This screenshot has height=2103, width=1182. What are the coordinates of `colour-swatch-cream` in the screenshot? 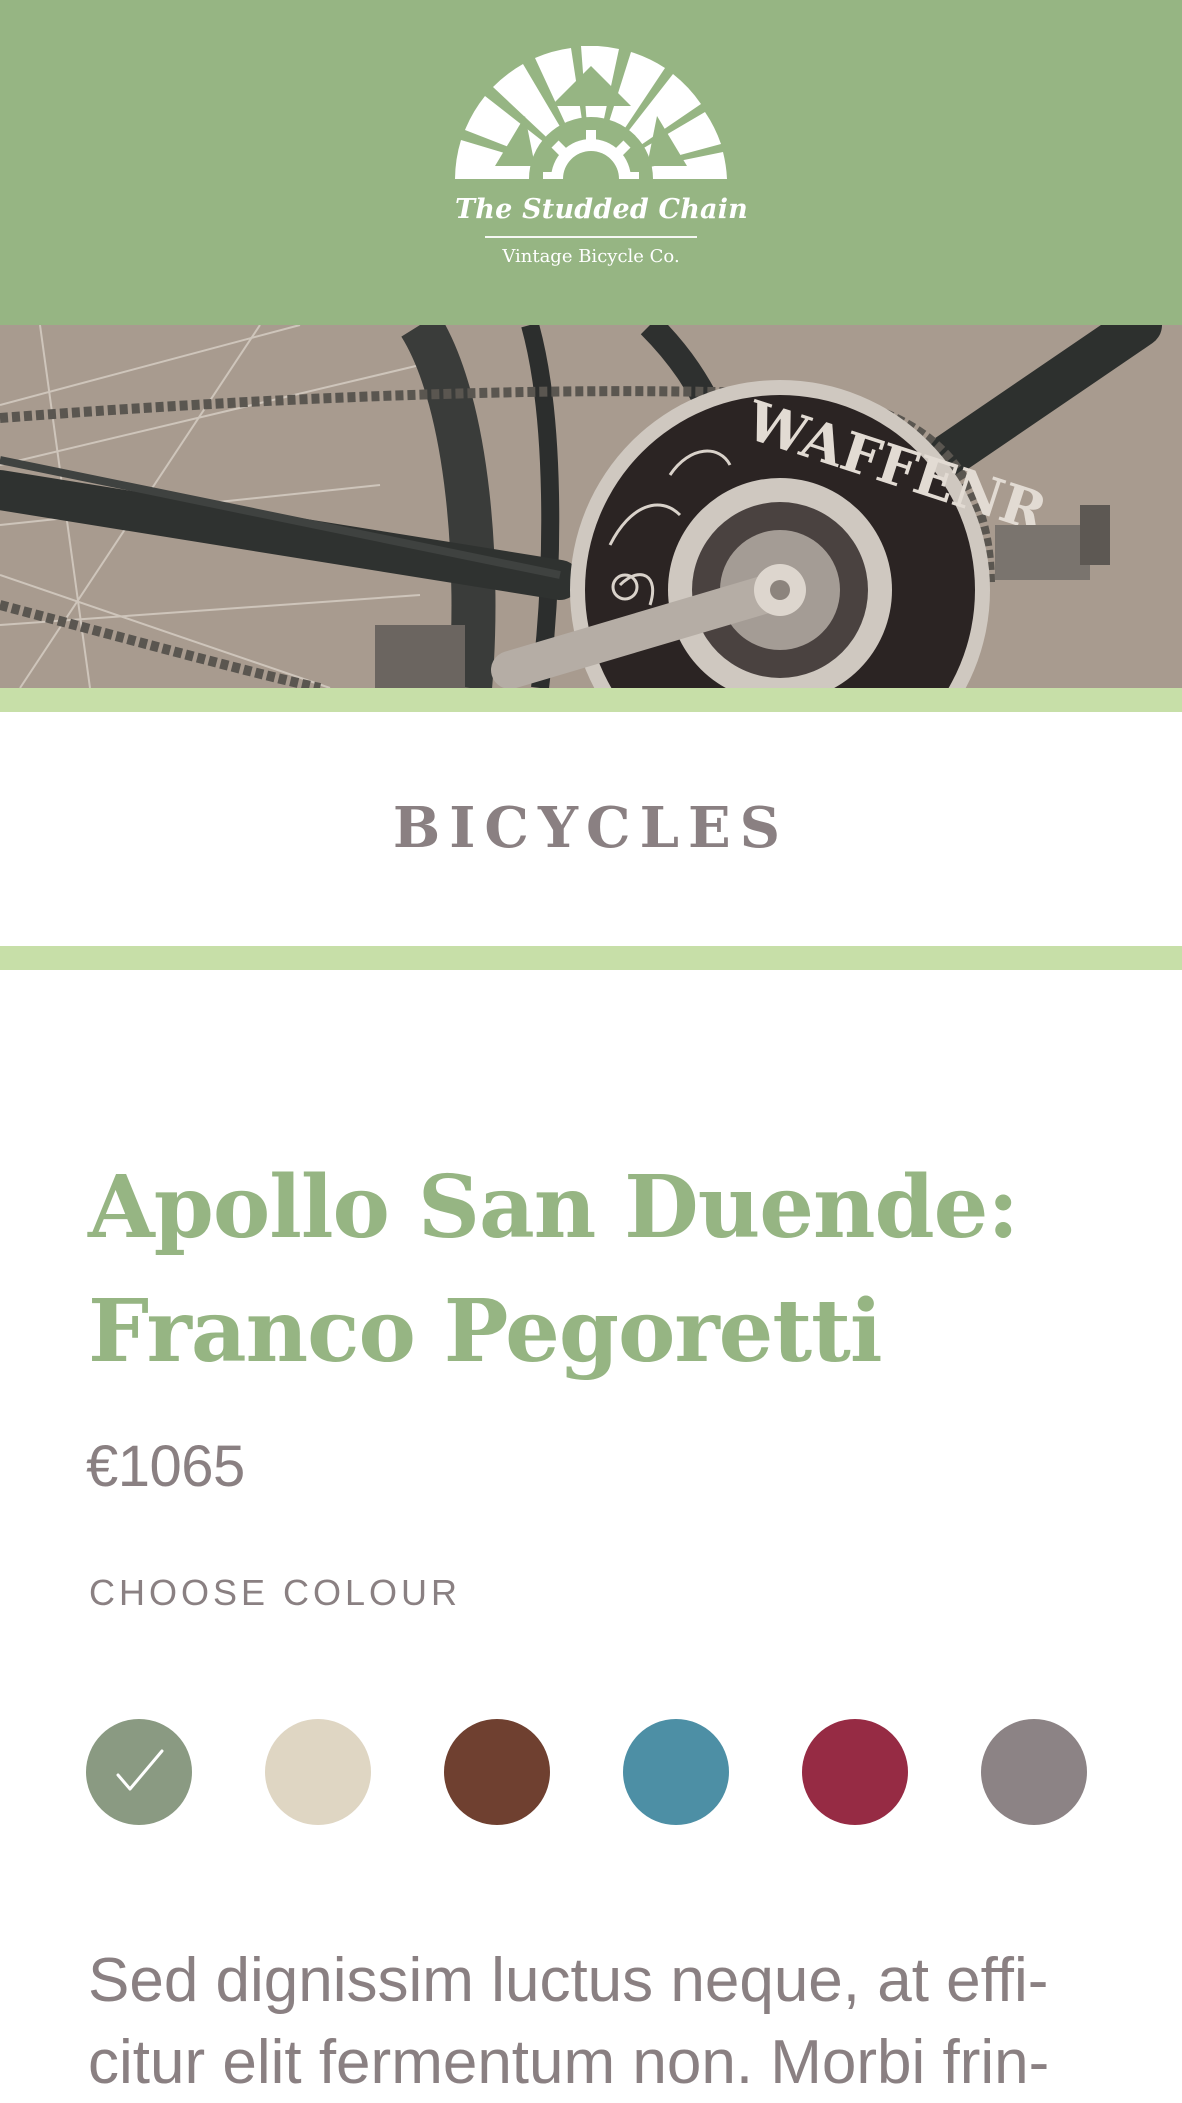 It's located at (318, 1772).